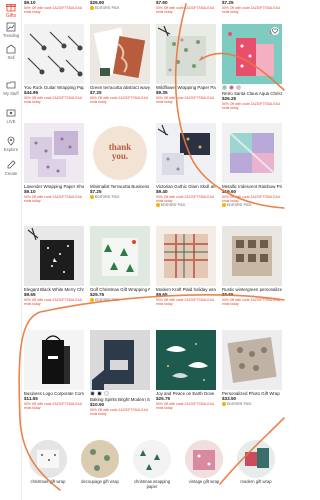 This screenshot has height=500, width=320. What do you see at coordinates (11, 164) in the screenshot?
I see `create-icon` at bounding box center [11, 164].